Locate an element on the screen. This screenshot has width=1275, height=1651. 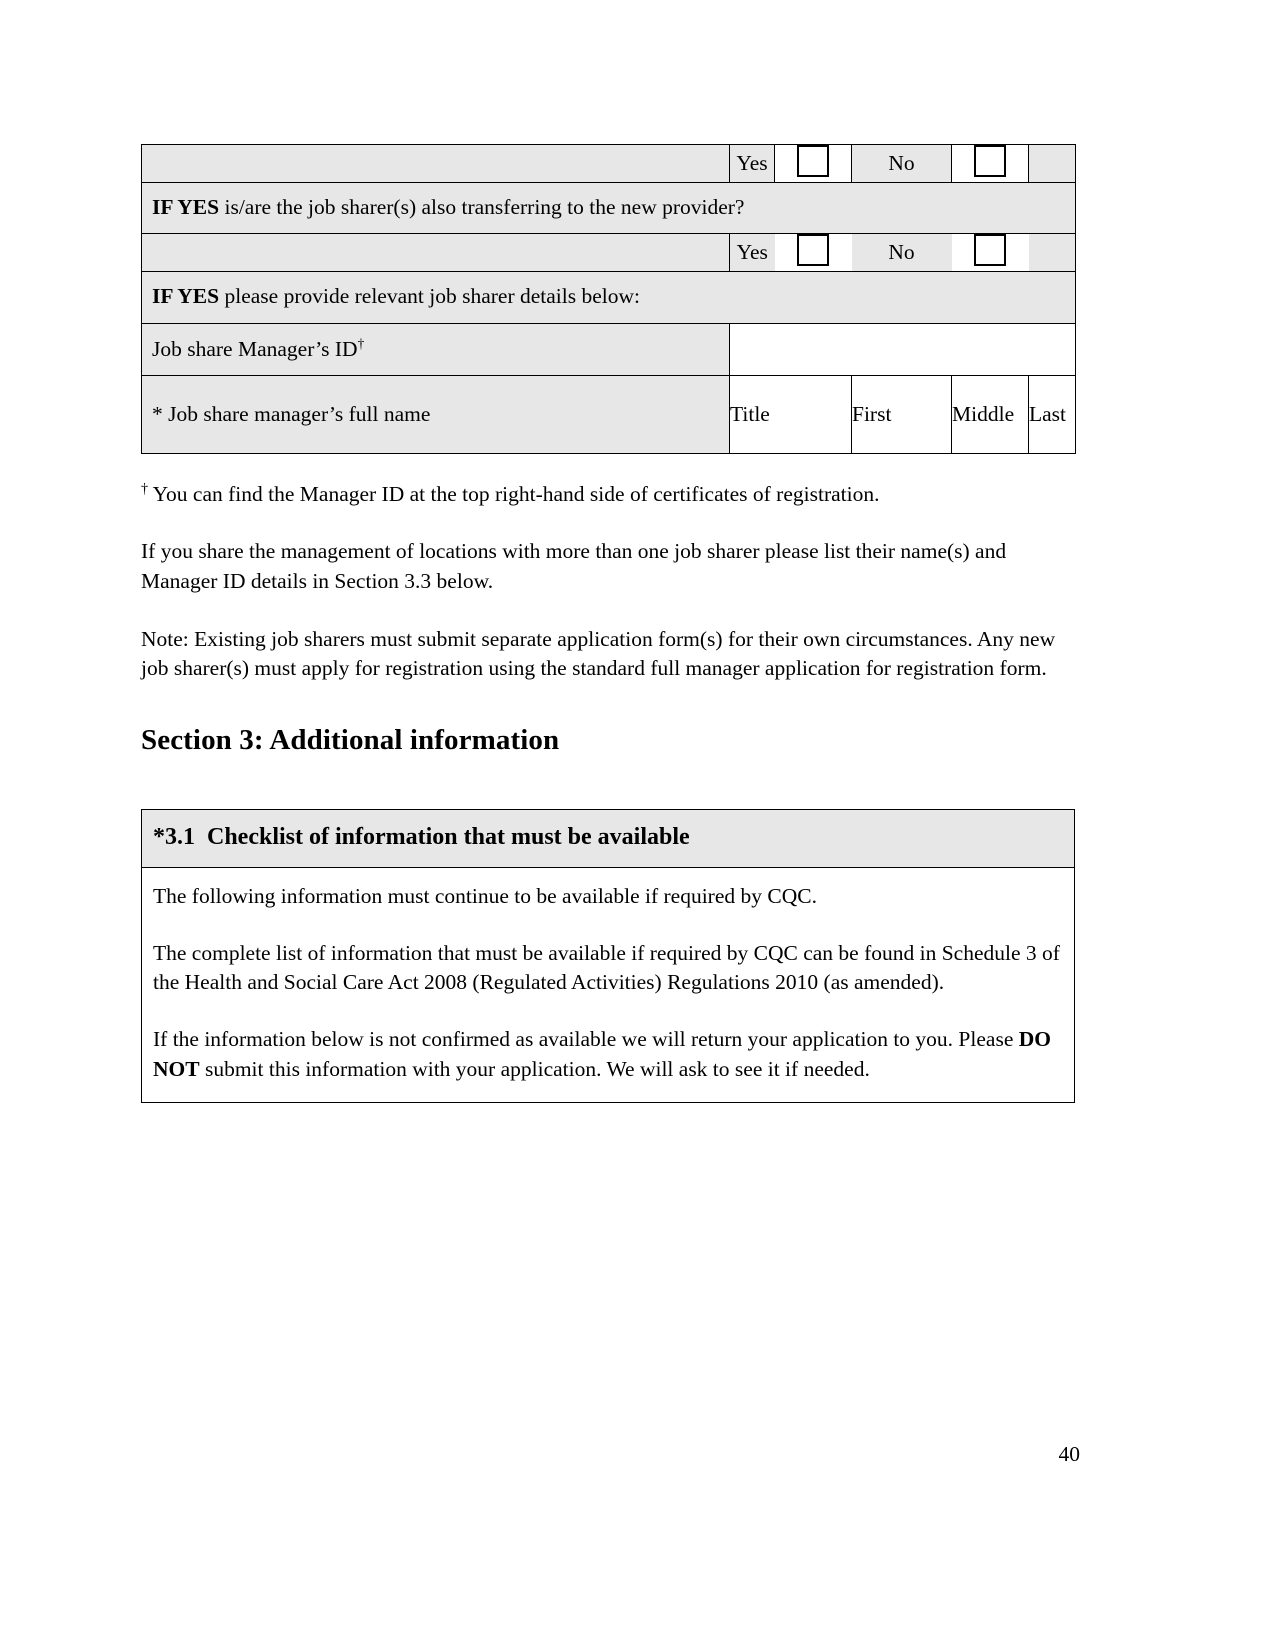
no-label-2: No is located at coordinates (901, 253).